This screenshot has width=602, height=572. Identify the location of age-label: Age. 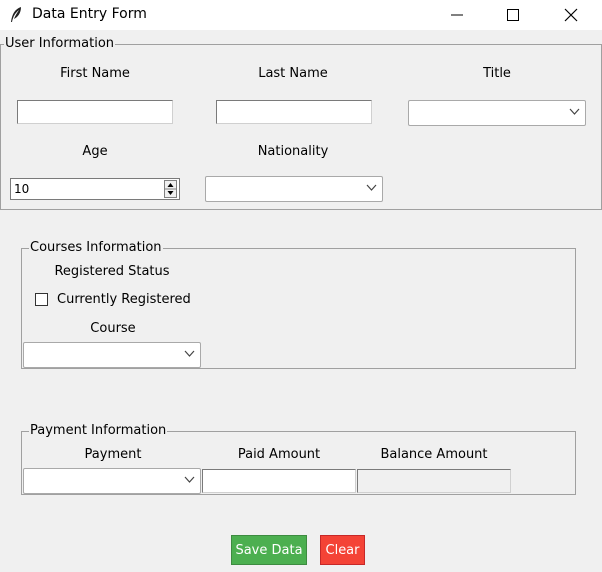
(95, 151).